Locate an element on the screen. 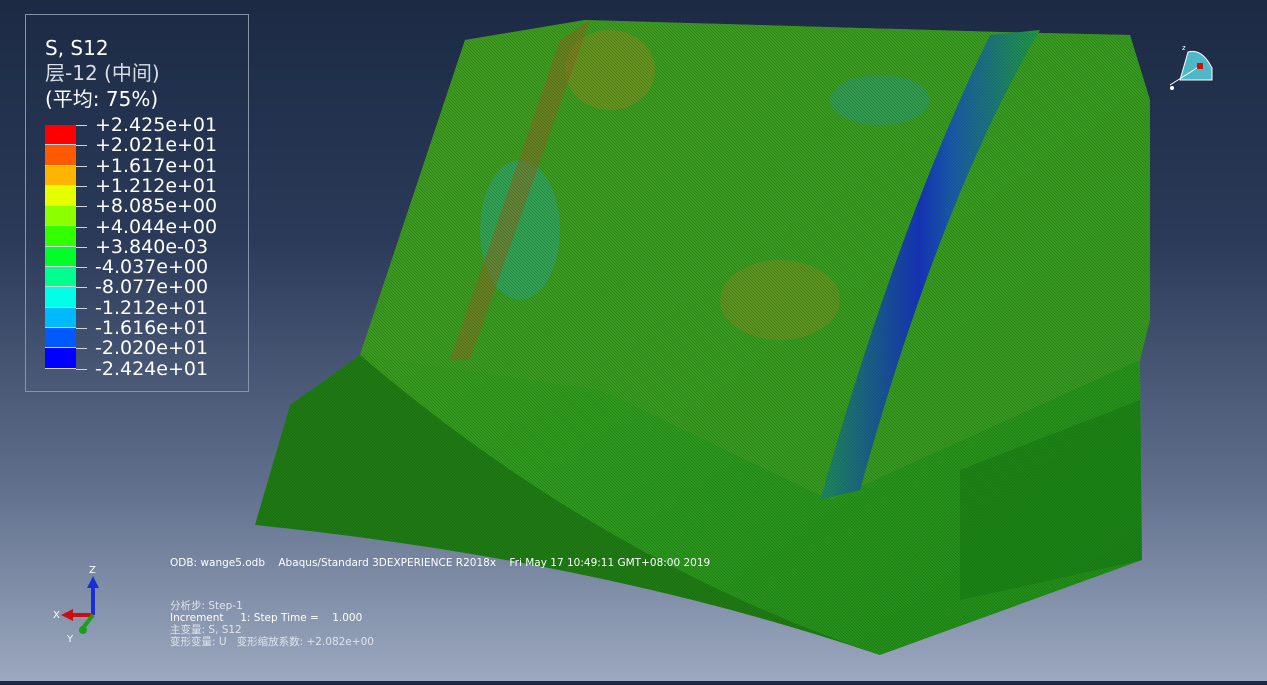 This screenshot has width=1267, height=685. legend-value-label: +1.212e+01 is located at coordinates (156, 185).